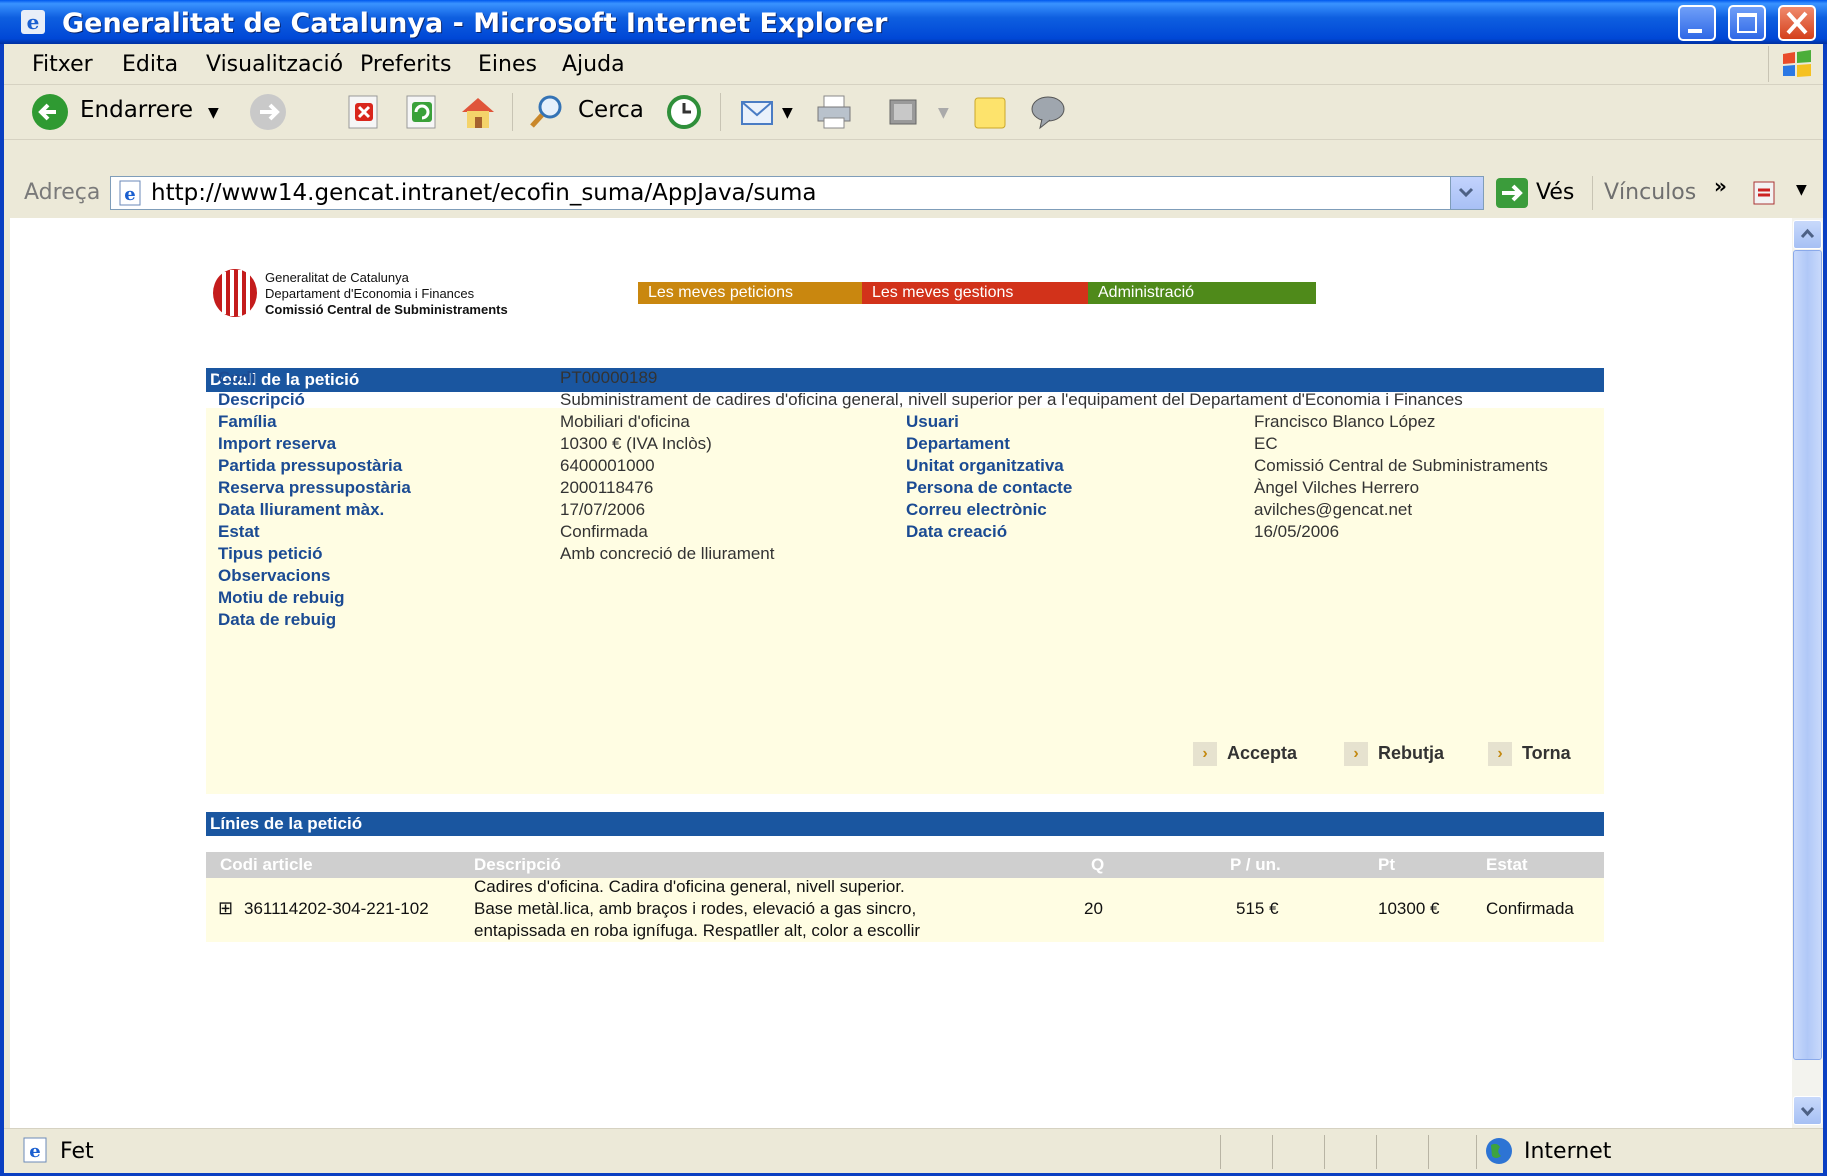 The height and width of the screenshot is (1176, 1827). What do you see at coordinates (546, 112) in the screenshot?
I see `search-icon` at bounding box center [546, 112].